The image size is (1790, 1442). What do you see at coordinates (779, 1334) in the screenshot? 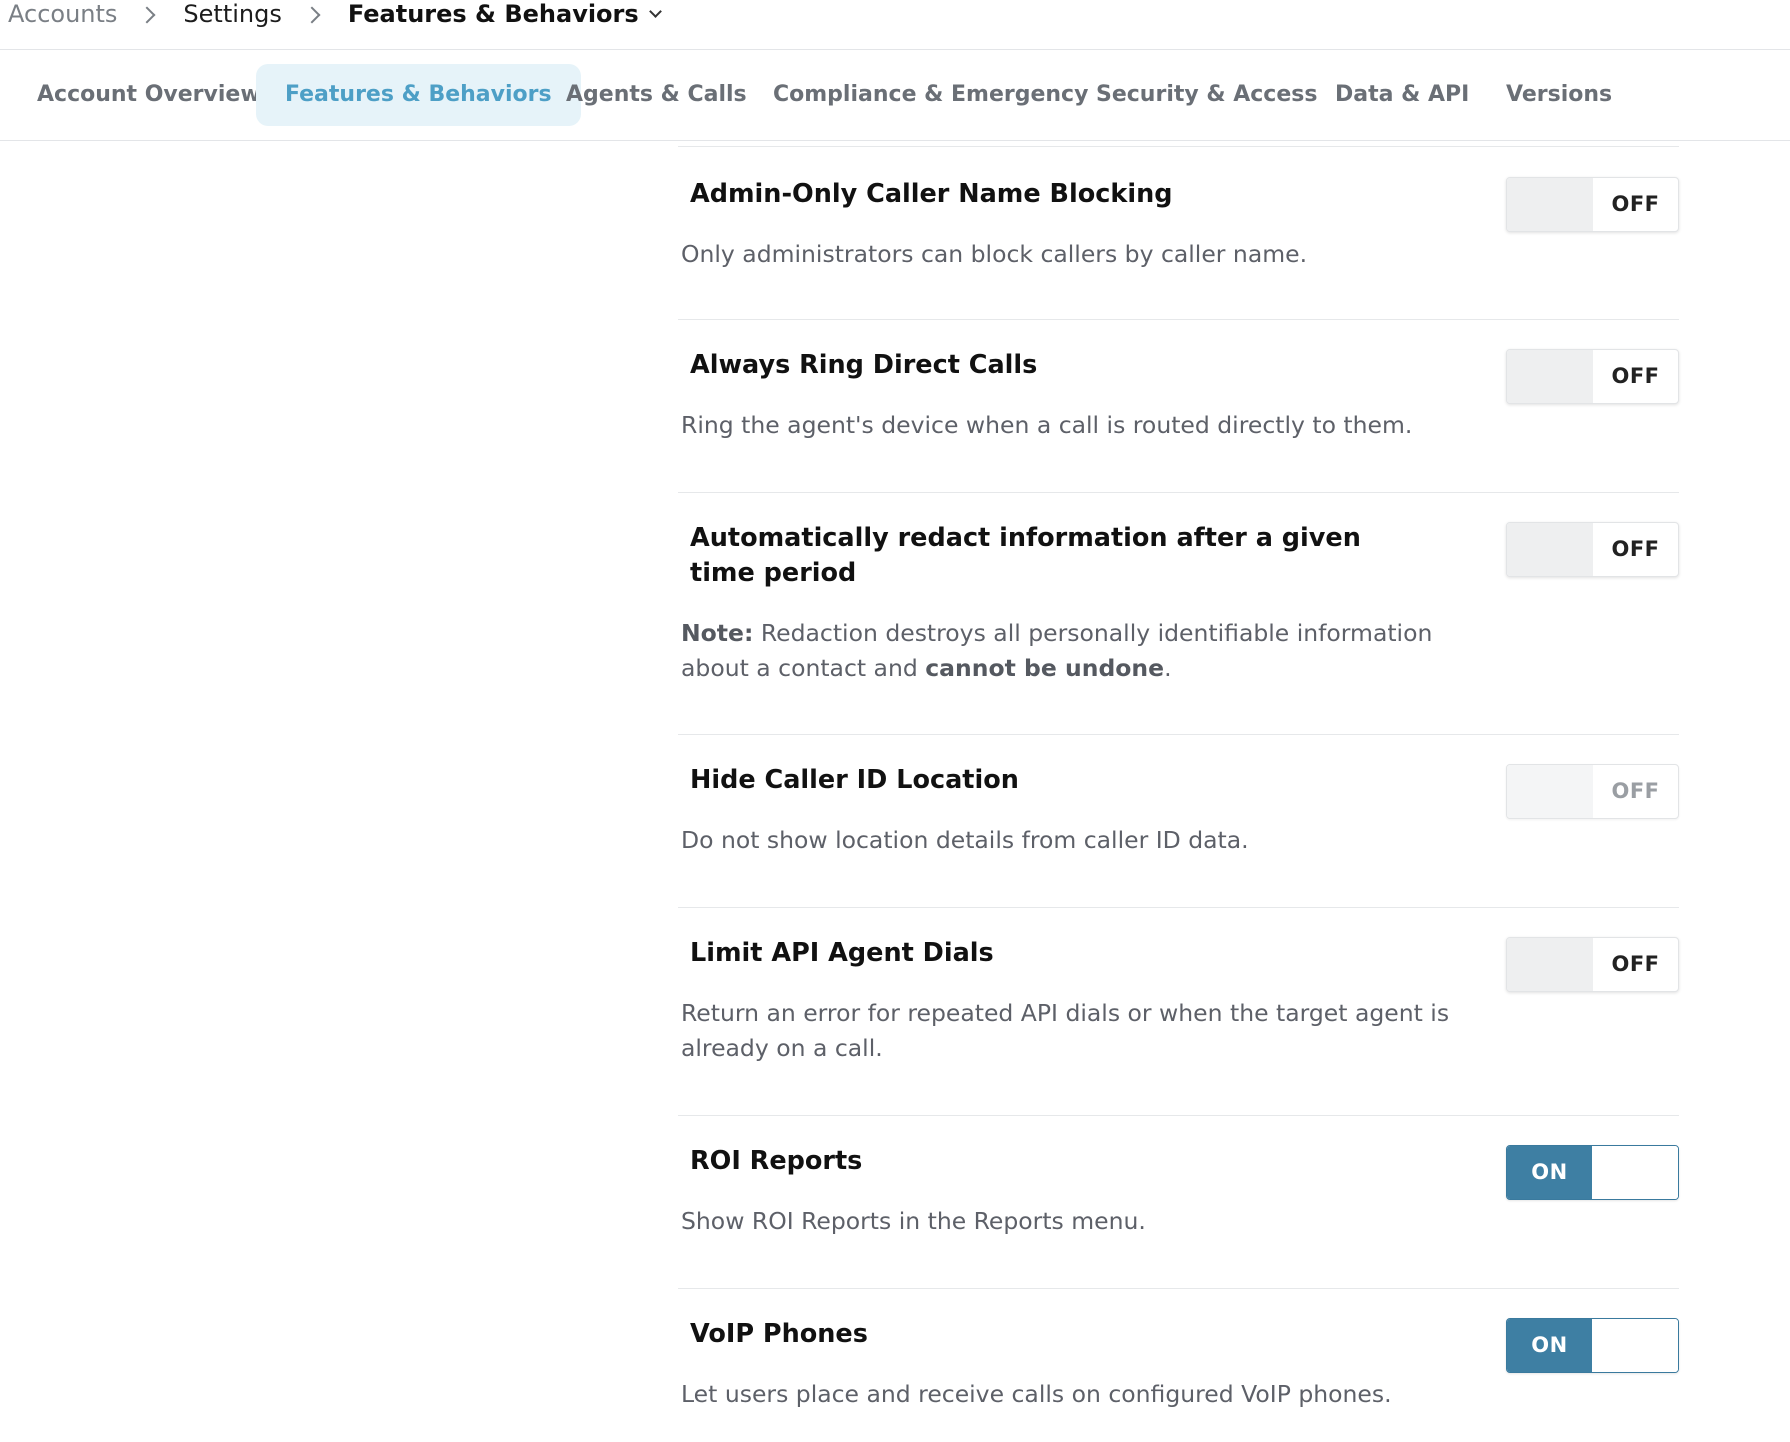
I see `setting-title: VoIP Phones` at bounding box center [779, 1334].